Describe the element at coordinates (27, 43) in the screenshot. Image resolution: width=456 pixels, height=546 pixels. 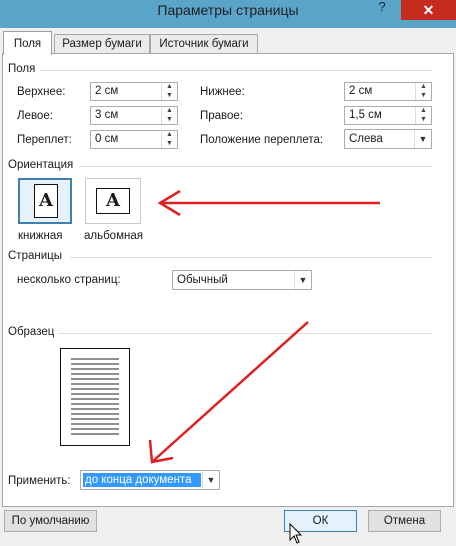
I see `tab-margins: Поля` at that location.